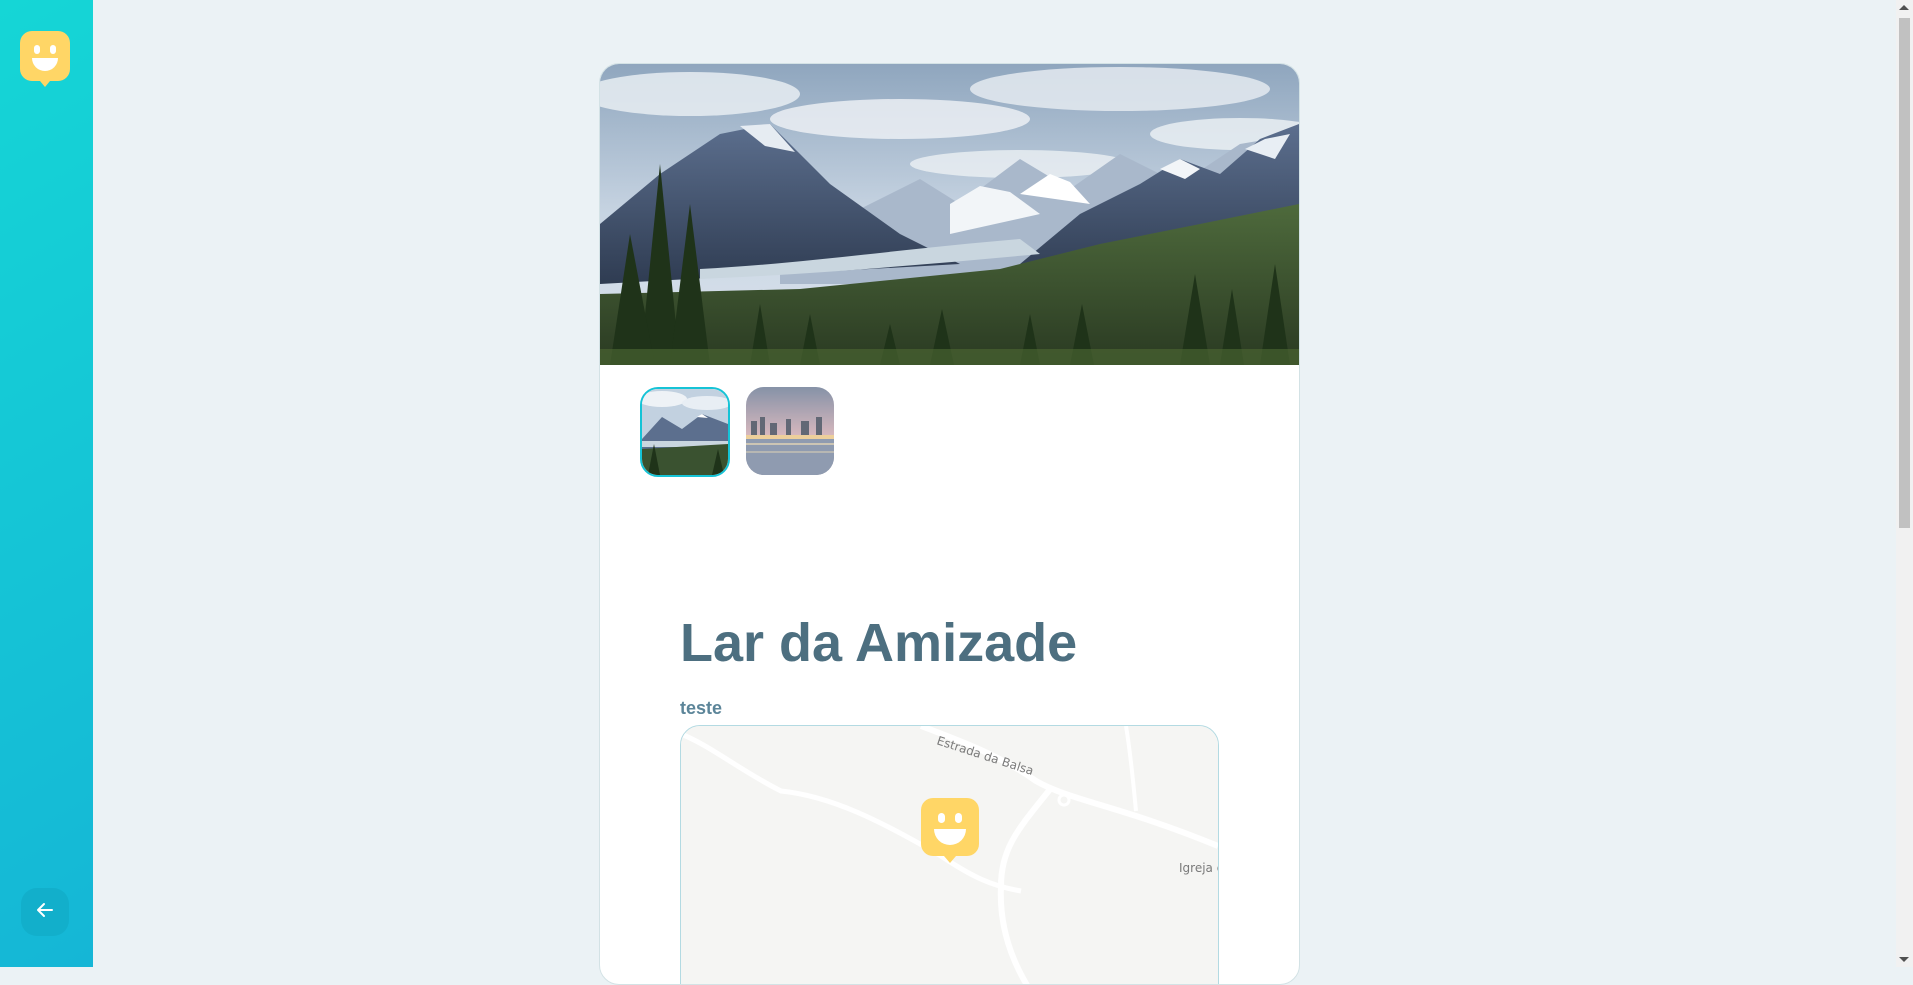 Image resolution: width=1913 pixels, height=985 pixels. I want to click on sidebar, so click(46, 483).